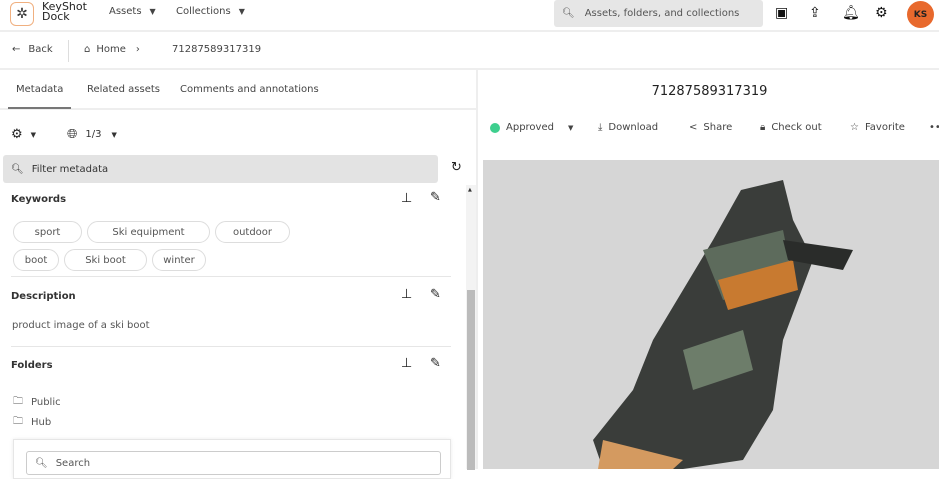 Image resolution: width=939 pixels, height=479 pixels. I want to click on keywords-title: Keywords, so click(39, 199).